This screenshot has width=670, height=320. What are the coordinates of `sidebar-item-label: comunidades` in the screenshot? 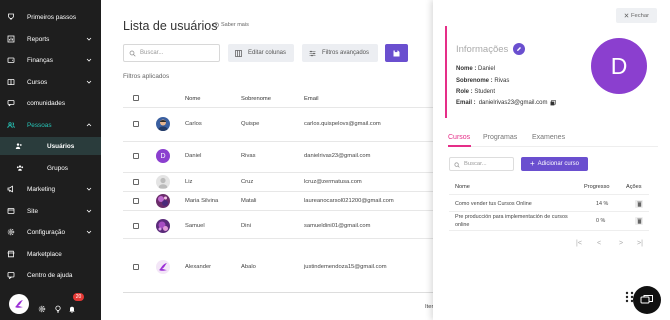 It's located at (46, 103).